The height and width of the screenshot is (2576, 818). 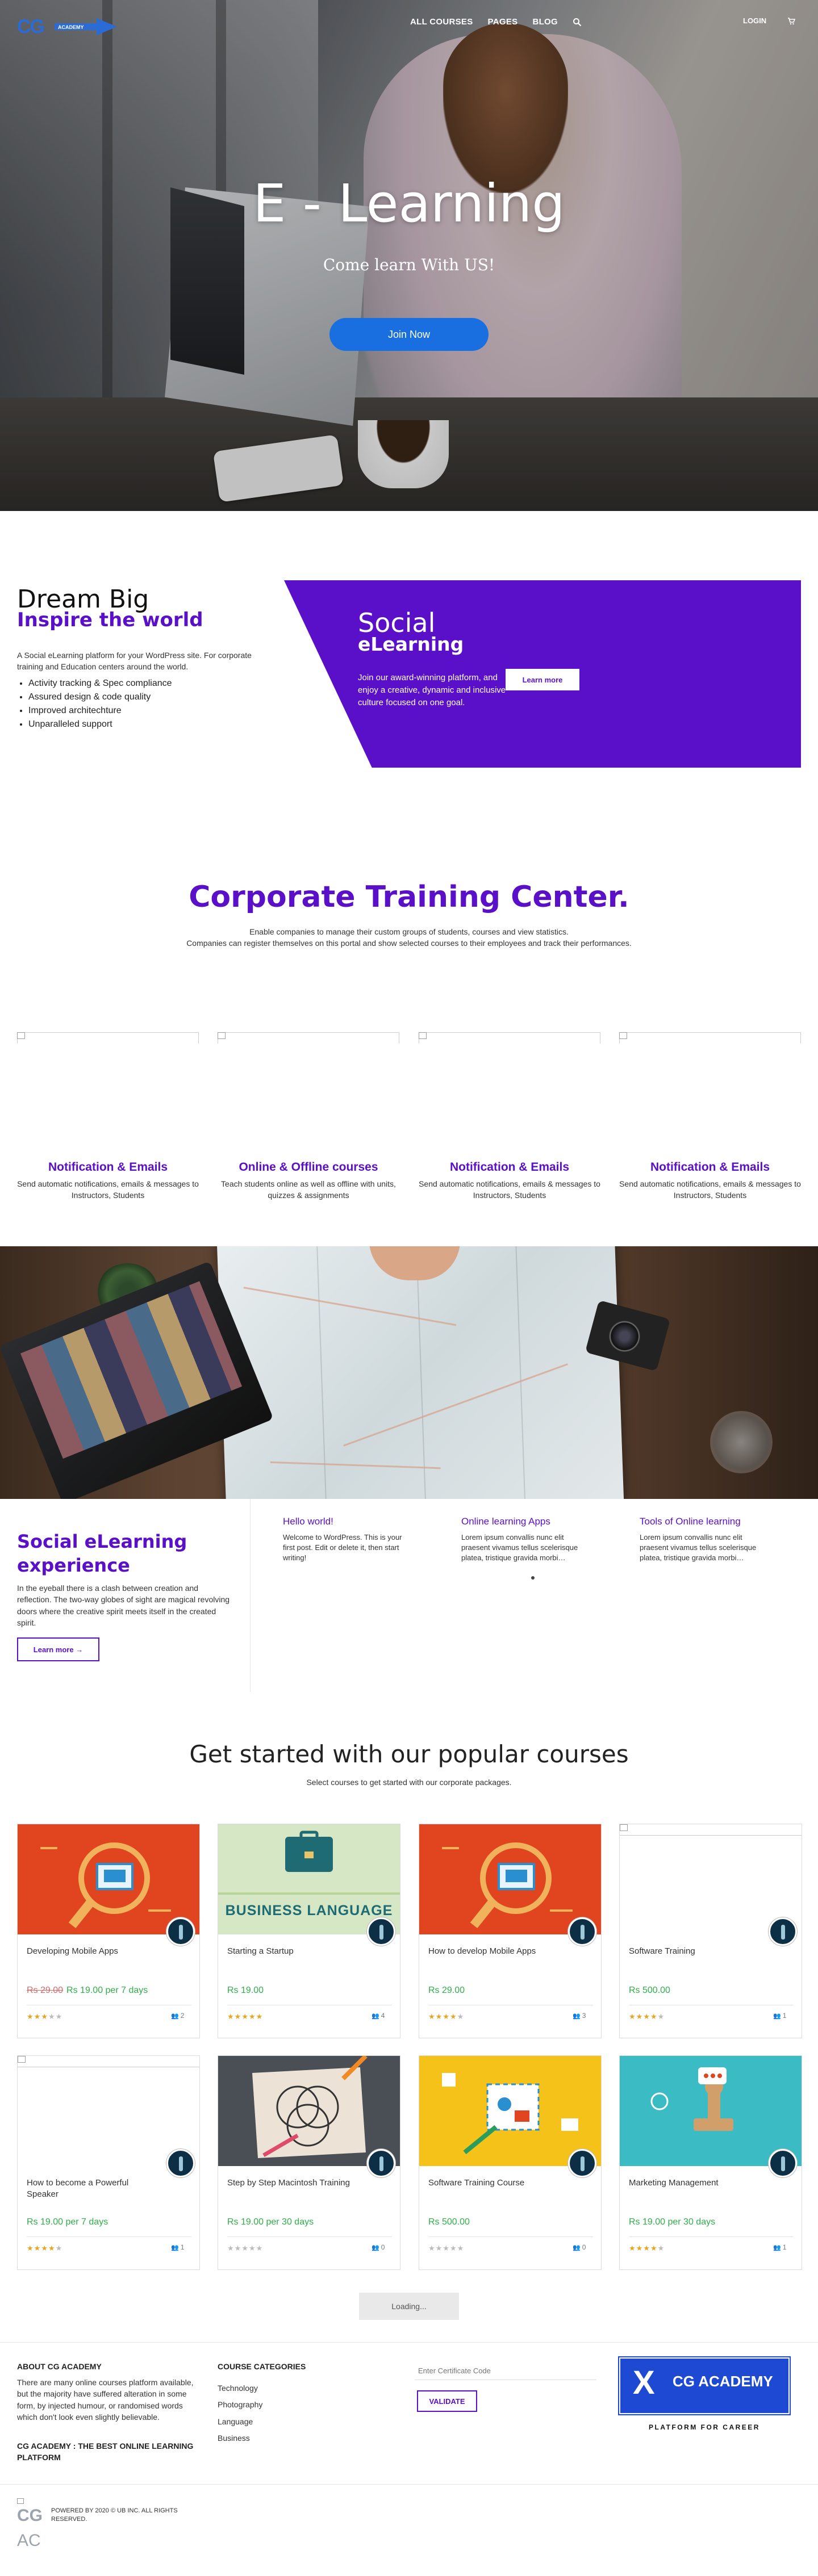 What do you see at coordinates (409, 897) in the screenshot?
I see `corporate-title: Corporate Training Center.` at bounding box center [409, 897].